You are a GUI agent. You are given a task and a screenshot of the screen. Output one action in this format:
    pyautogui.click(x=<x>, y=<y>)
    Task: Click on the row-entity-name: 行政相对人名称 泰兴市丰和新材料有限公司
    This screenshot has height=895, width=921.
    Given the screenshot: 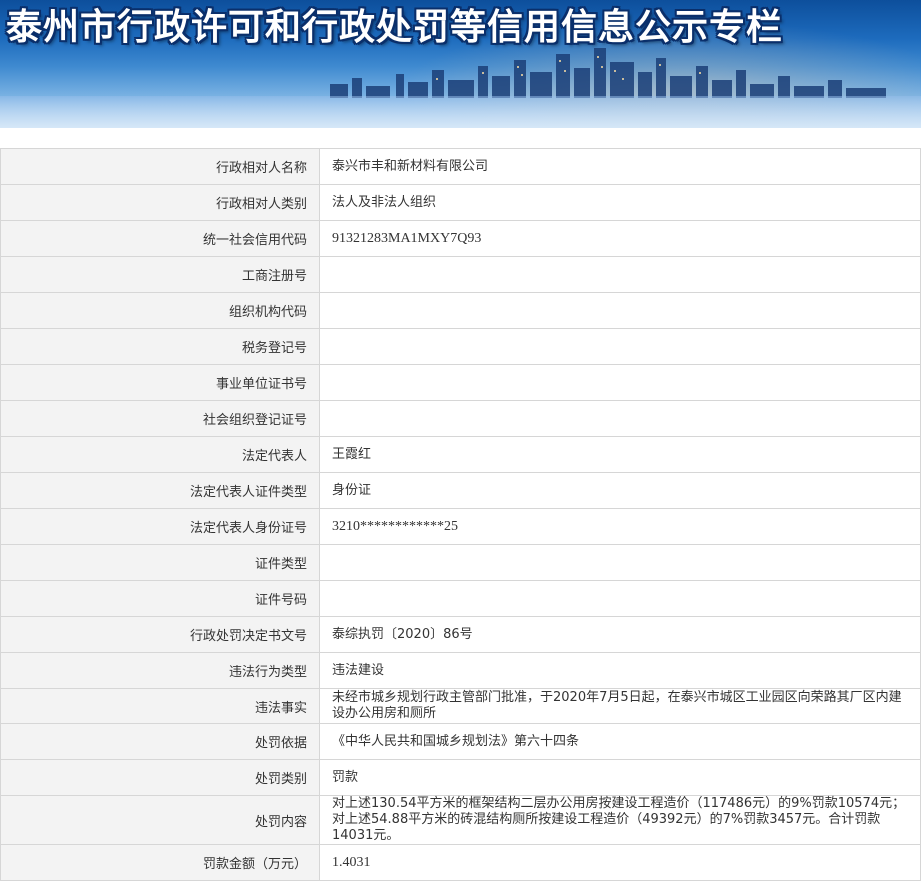 What is the action you would take?
    pyautogui.click(x=460, y=166)
    